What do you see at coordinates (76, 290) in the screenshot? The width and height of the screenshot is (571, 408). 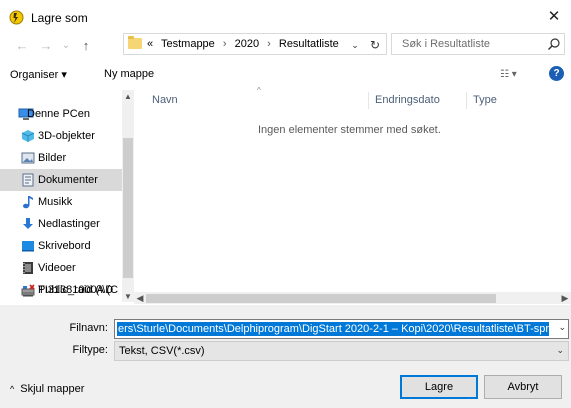 I see `sidebar-item-label: Public_raid (\\D` at bounding box center [76, 290].